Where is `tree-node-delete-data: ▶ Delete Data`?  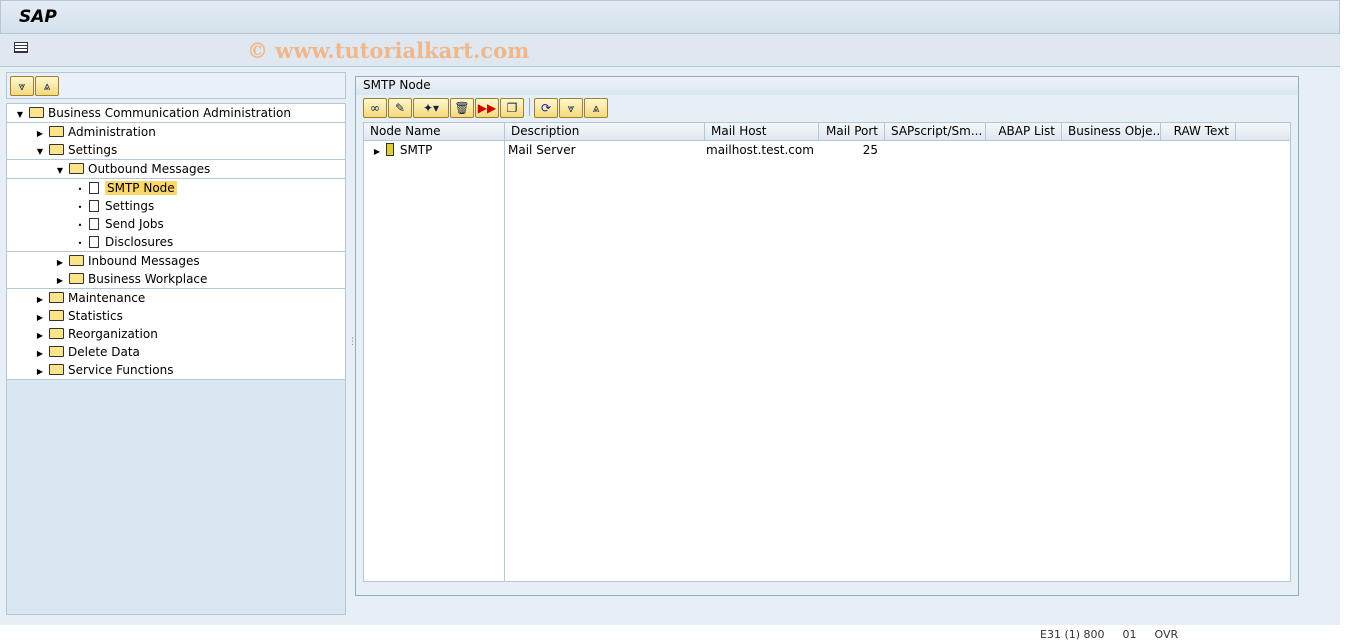
tree-node-delete-data: ▶ Delete Data is located at coordinates (176, 352).